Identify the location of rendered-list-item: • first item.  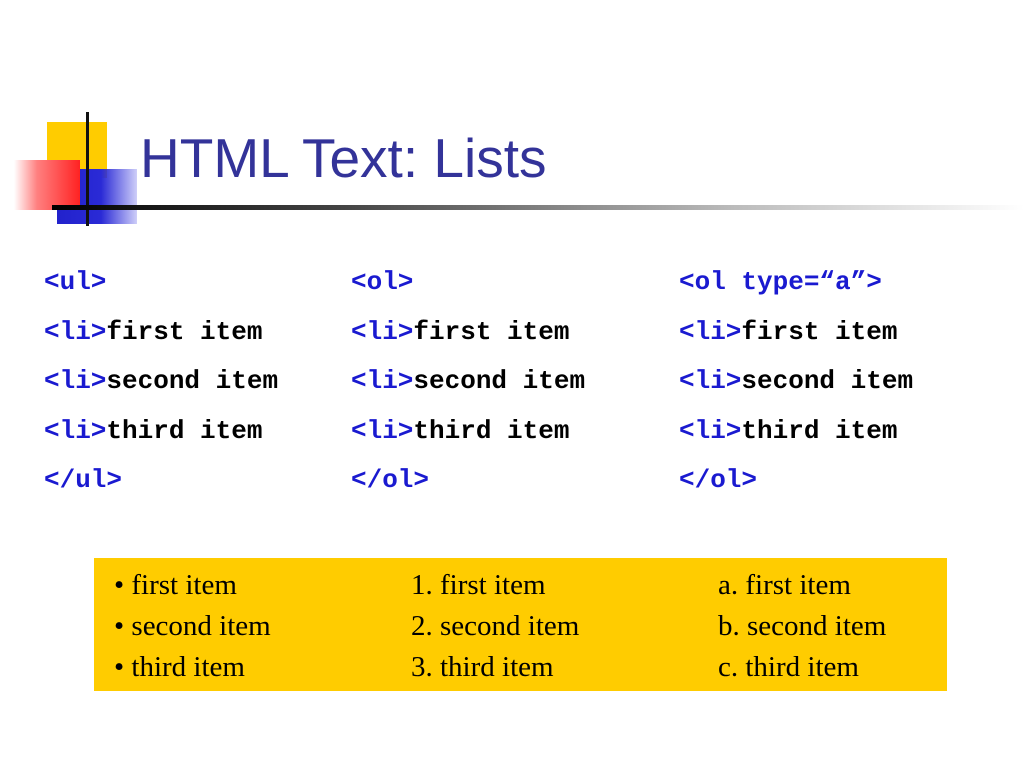
(175, 585).